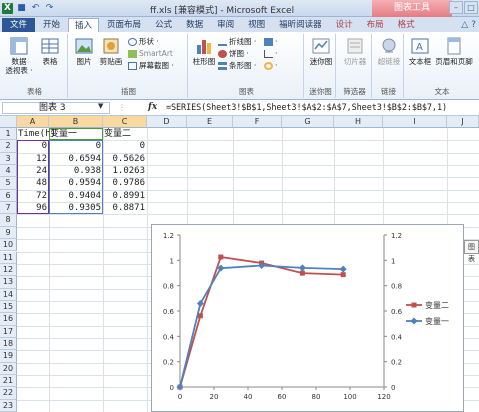 The height and width of the screenshot is (412, 479). I want to click on row-header-1: 1, so click(8, 134).